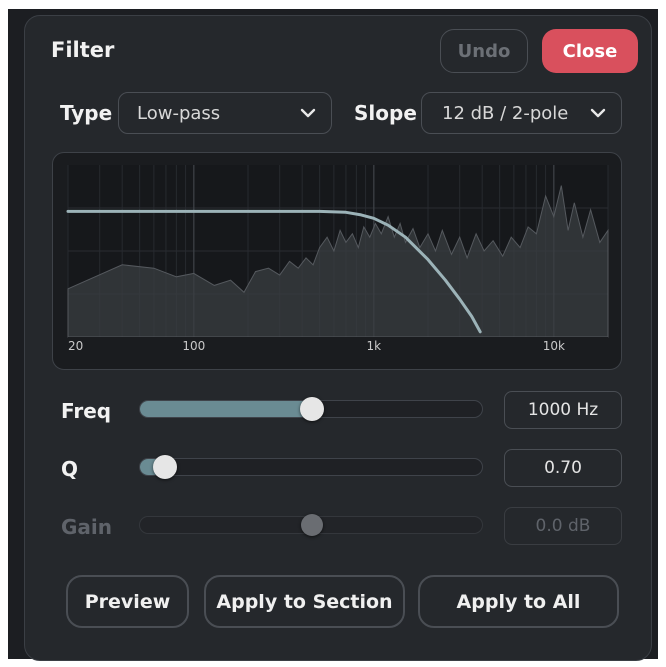 Image resolution: width=666 pixels, height=667 pixels. What do you see at coordinates (75, 346) in the screenshot?
I see `x-tick-label: 20` at bounding box center [75, 346].